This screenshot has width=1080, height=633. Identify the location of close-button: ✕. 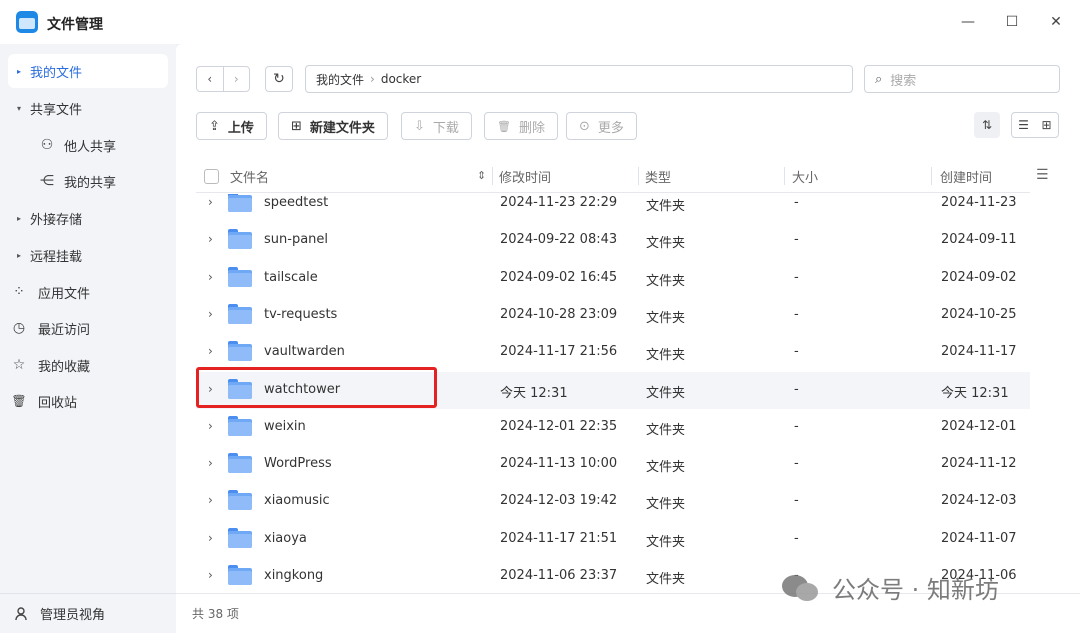
(1056, 22).